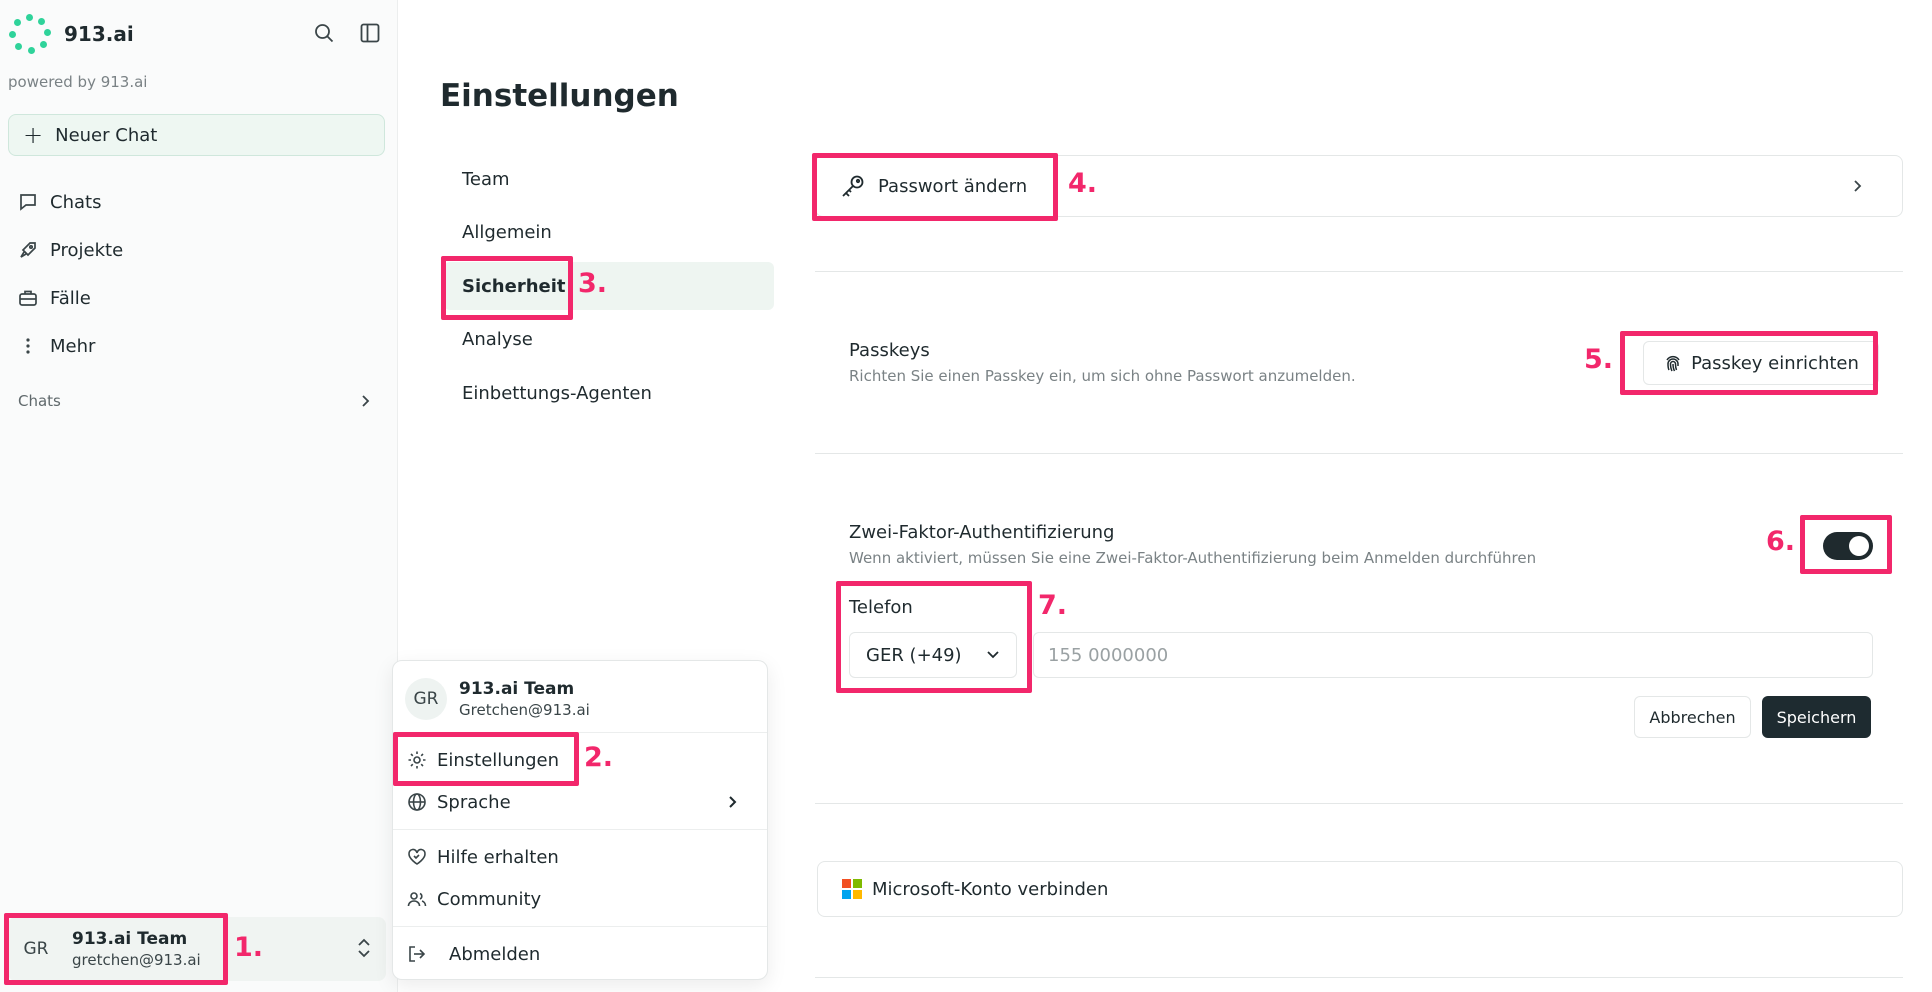 The width and height of the screenshot is (1932, 992). I want to click on user-email: gretchen@913.ai, so click(136, 960).